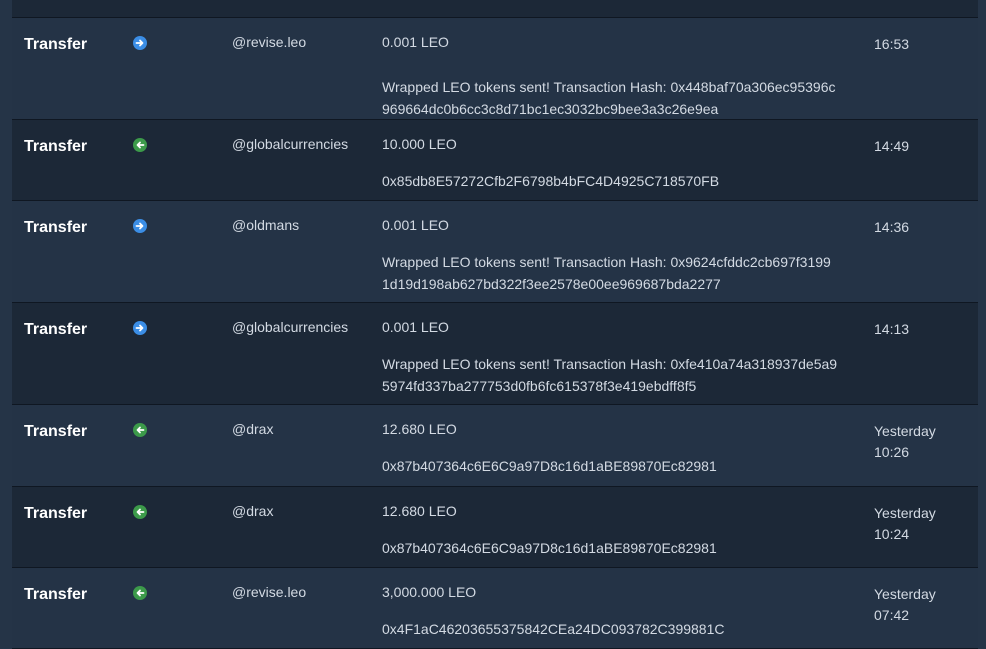 The image size is (986, 649). What do you see at coordinates (265, 225) in the screenshot?
I see `counterparty-link: @oldmans` at bounding box center [265, 225].